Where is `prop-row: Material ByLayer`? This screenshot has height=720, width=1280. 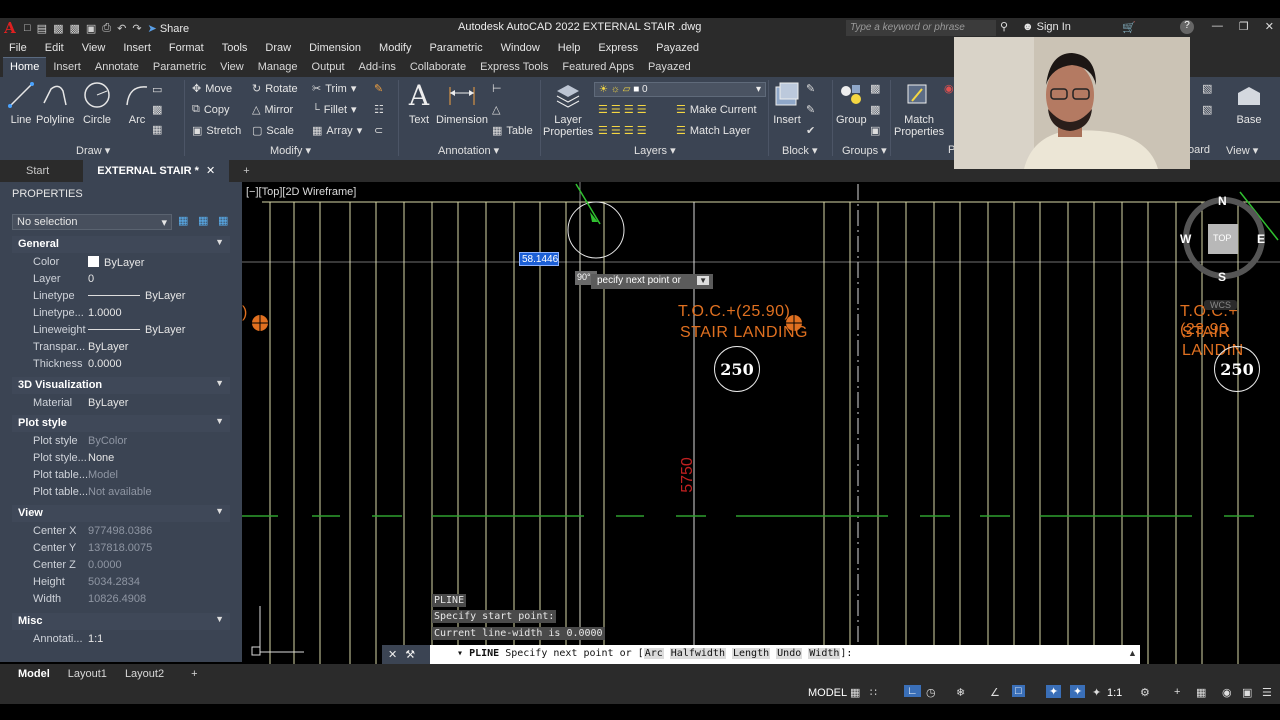 prop-row: Material ByLayer is located at coordinates (121, 403).